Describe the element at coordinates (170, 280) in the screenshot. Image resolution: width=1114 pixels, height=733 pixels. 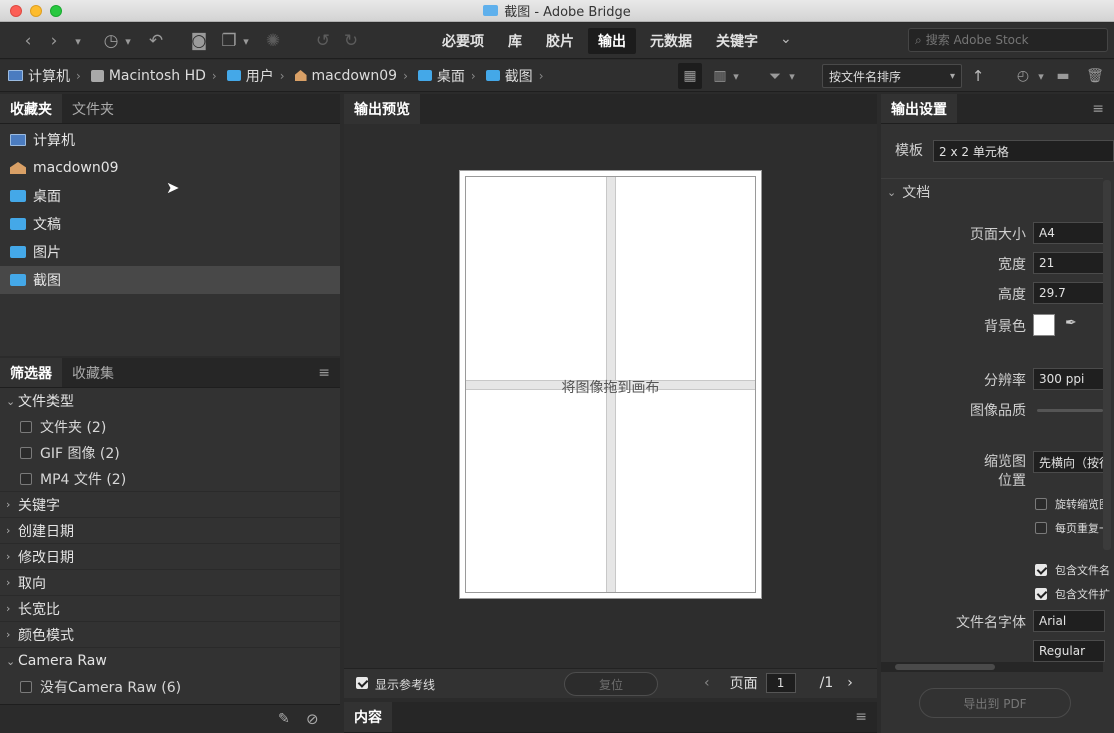
I see `favorite-item-screenshots: 截图` at that location.